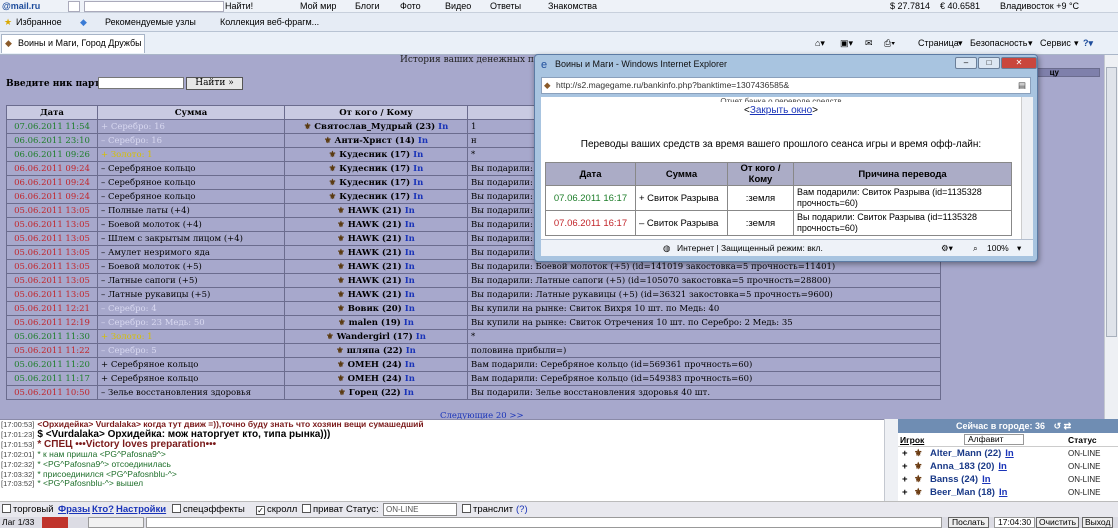 This screenshot has width=1118, height=528. I want to click on page-scrollbar-thumb, so click(1111, 202).